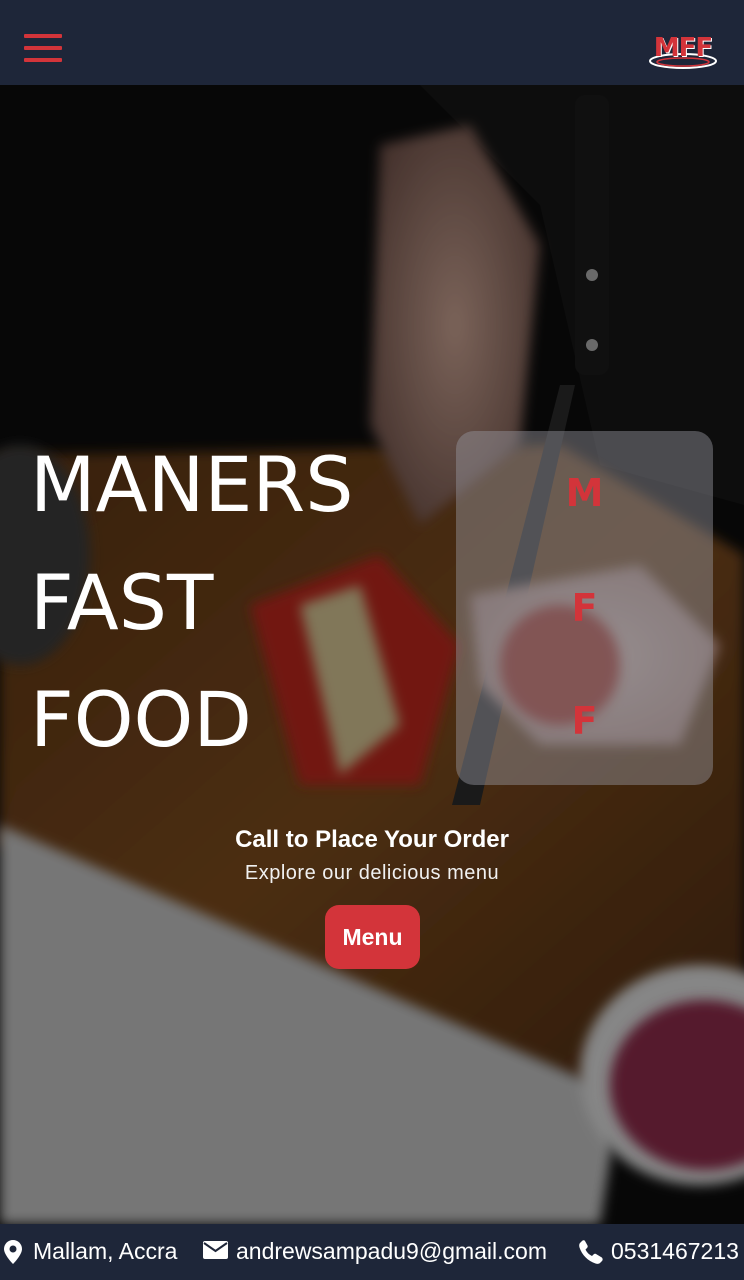 This screenshot has height=1280, width=744. What do you see at coordinates (683, 48) in the screenshot?
I see `logo-text: MFF` at bounding box center [683, 48].